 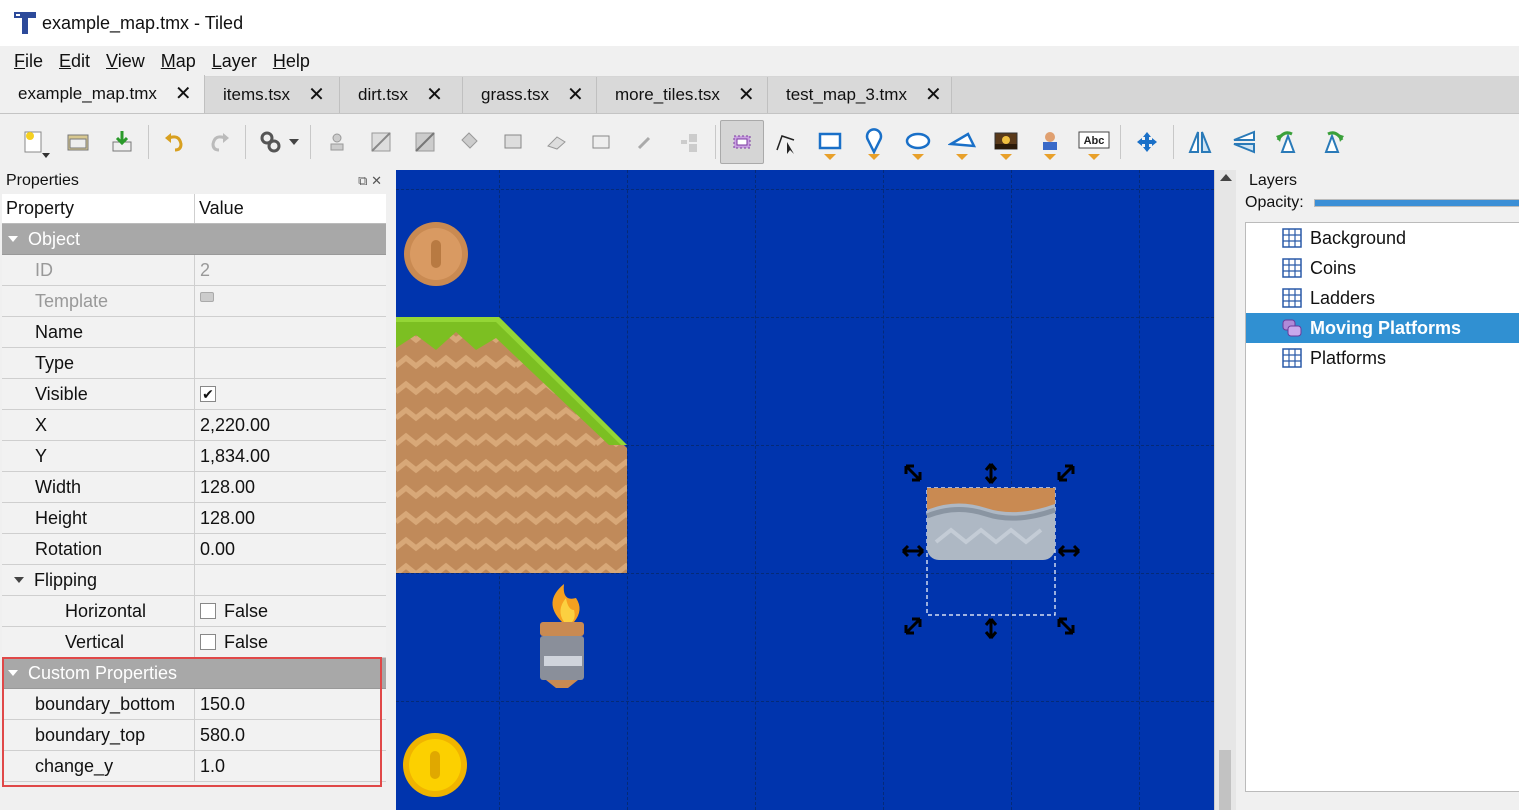 I want to click on scroll-thumb, so click(x=1225, y=780).